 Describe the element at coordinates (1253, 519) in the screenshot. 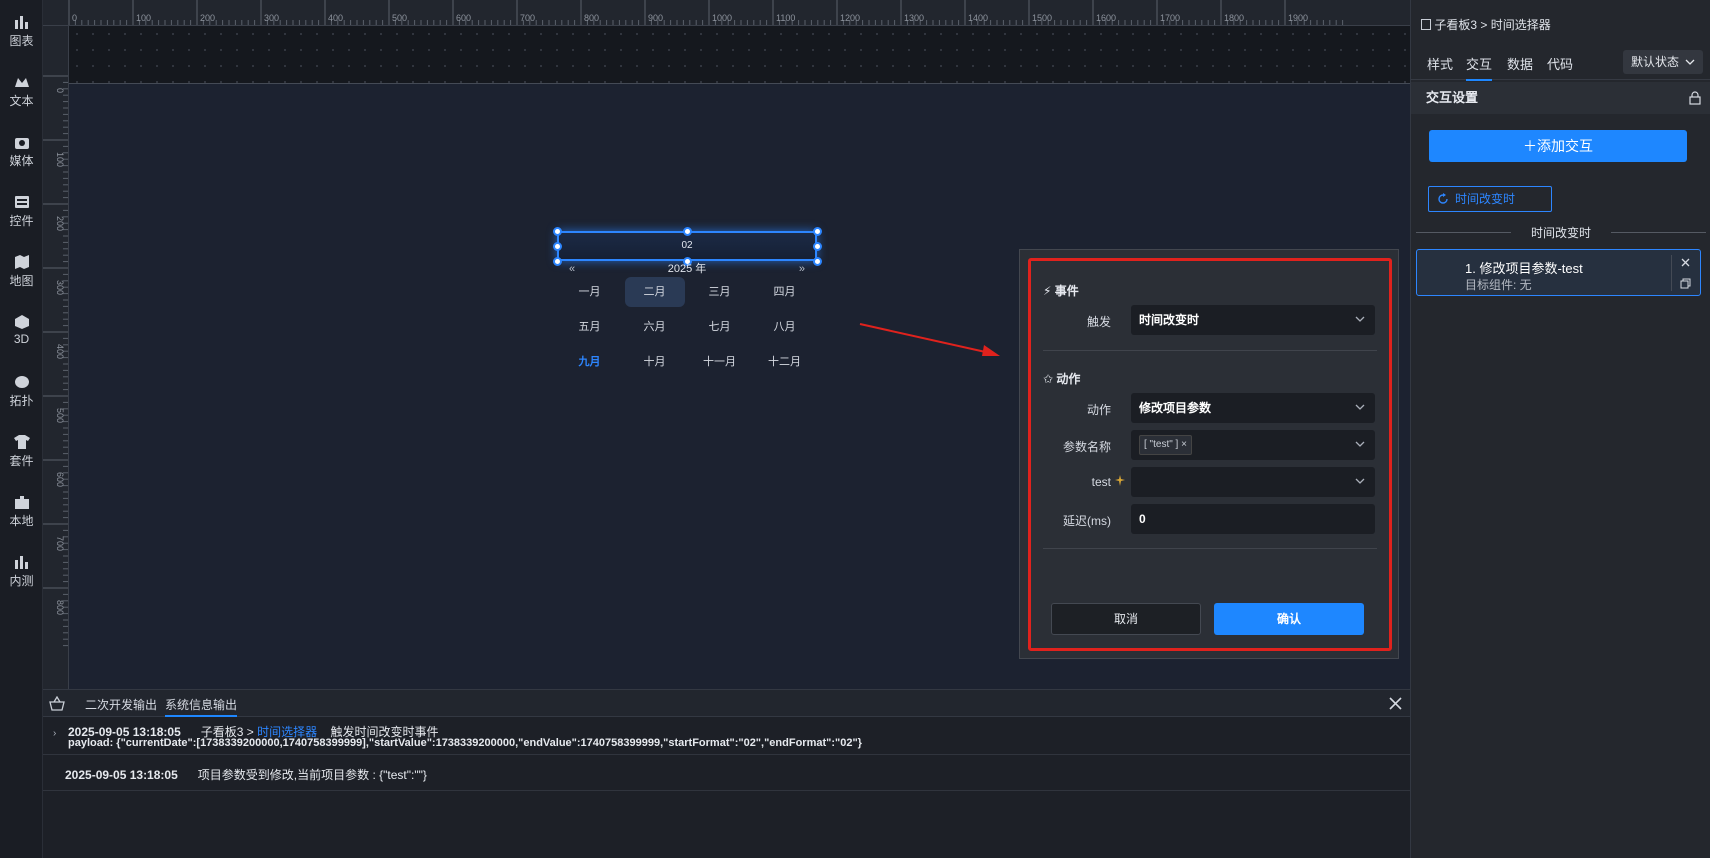

I see `delay-input: 0` at that location.